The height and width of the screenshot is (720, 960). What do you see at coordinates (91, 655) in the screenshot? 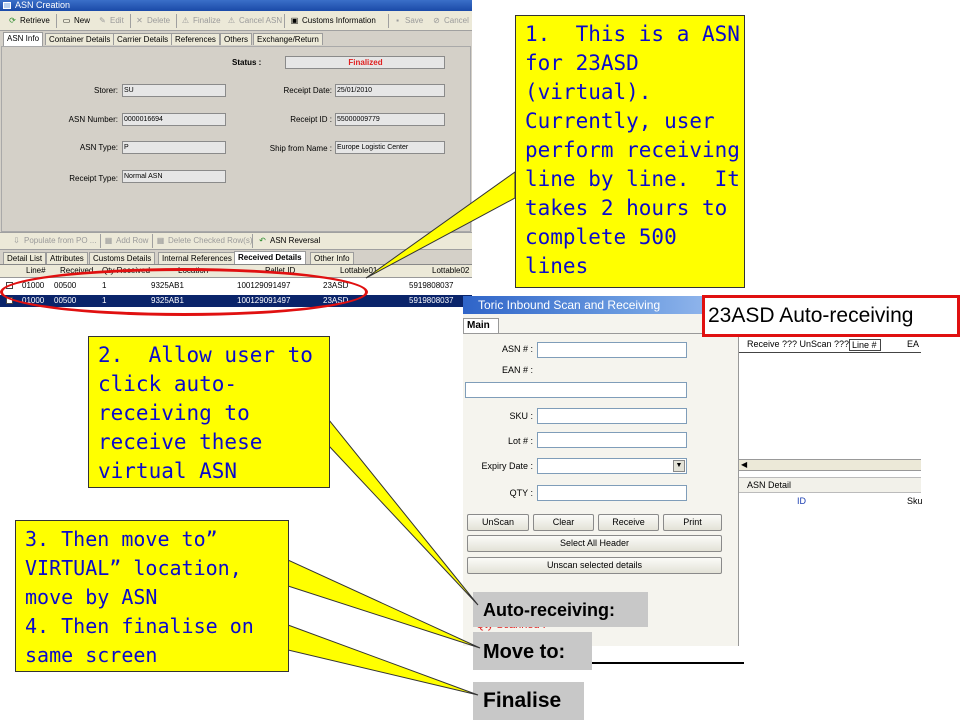
I see `callout-line: same screen` at bounding box center [91, 655].